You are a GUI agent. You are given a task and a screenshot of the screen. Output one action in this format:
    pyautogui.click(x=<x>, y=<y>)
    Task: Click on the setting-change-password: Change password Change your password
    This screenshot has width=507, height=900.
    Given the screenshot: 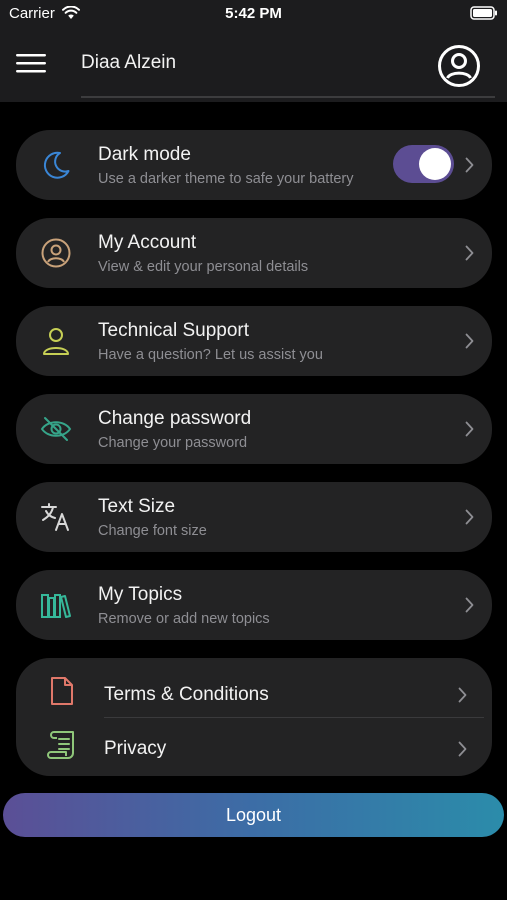 What is the action you would take?
    pyautogui.click(x=254, y=429)
    